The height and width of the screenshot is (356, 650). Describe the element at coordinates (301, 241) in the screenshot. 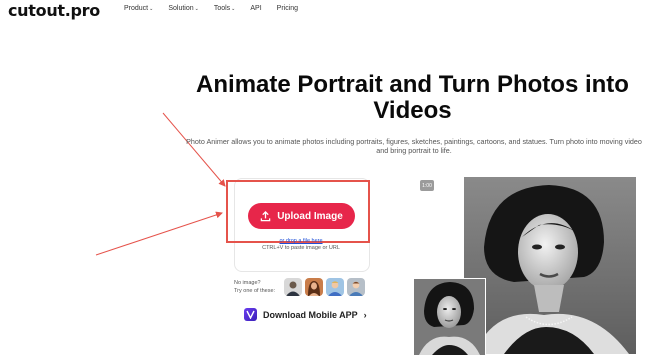

I see `drop-file-hint: or drop a file here` at that location.